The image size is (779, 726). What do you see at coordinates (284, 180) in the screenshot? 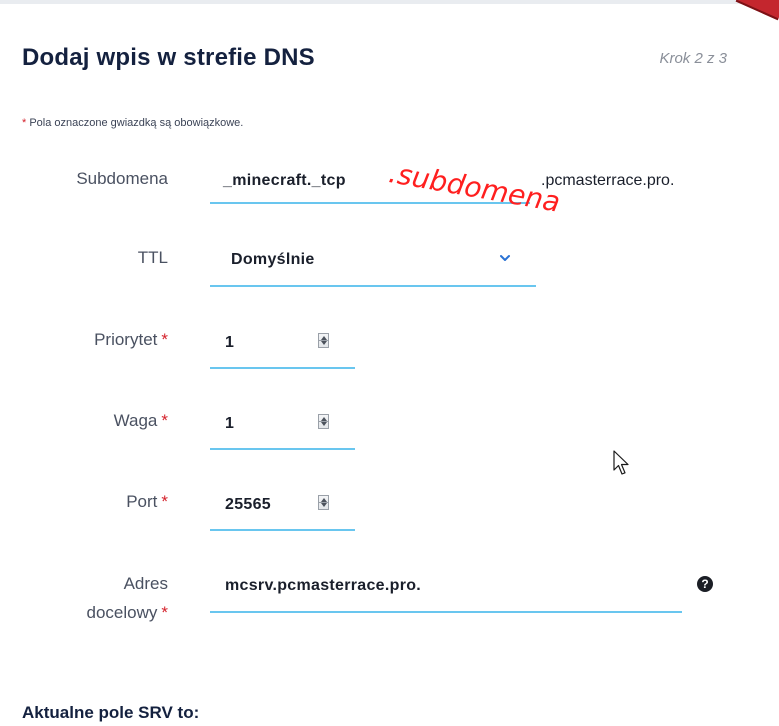
I see `subdomain-value: _minecraft._tcp` at bounding box center [284, 180].